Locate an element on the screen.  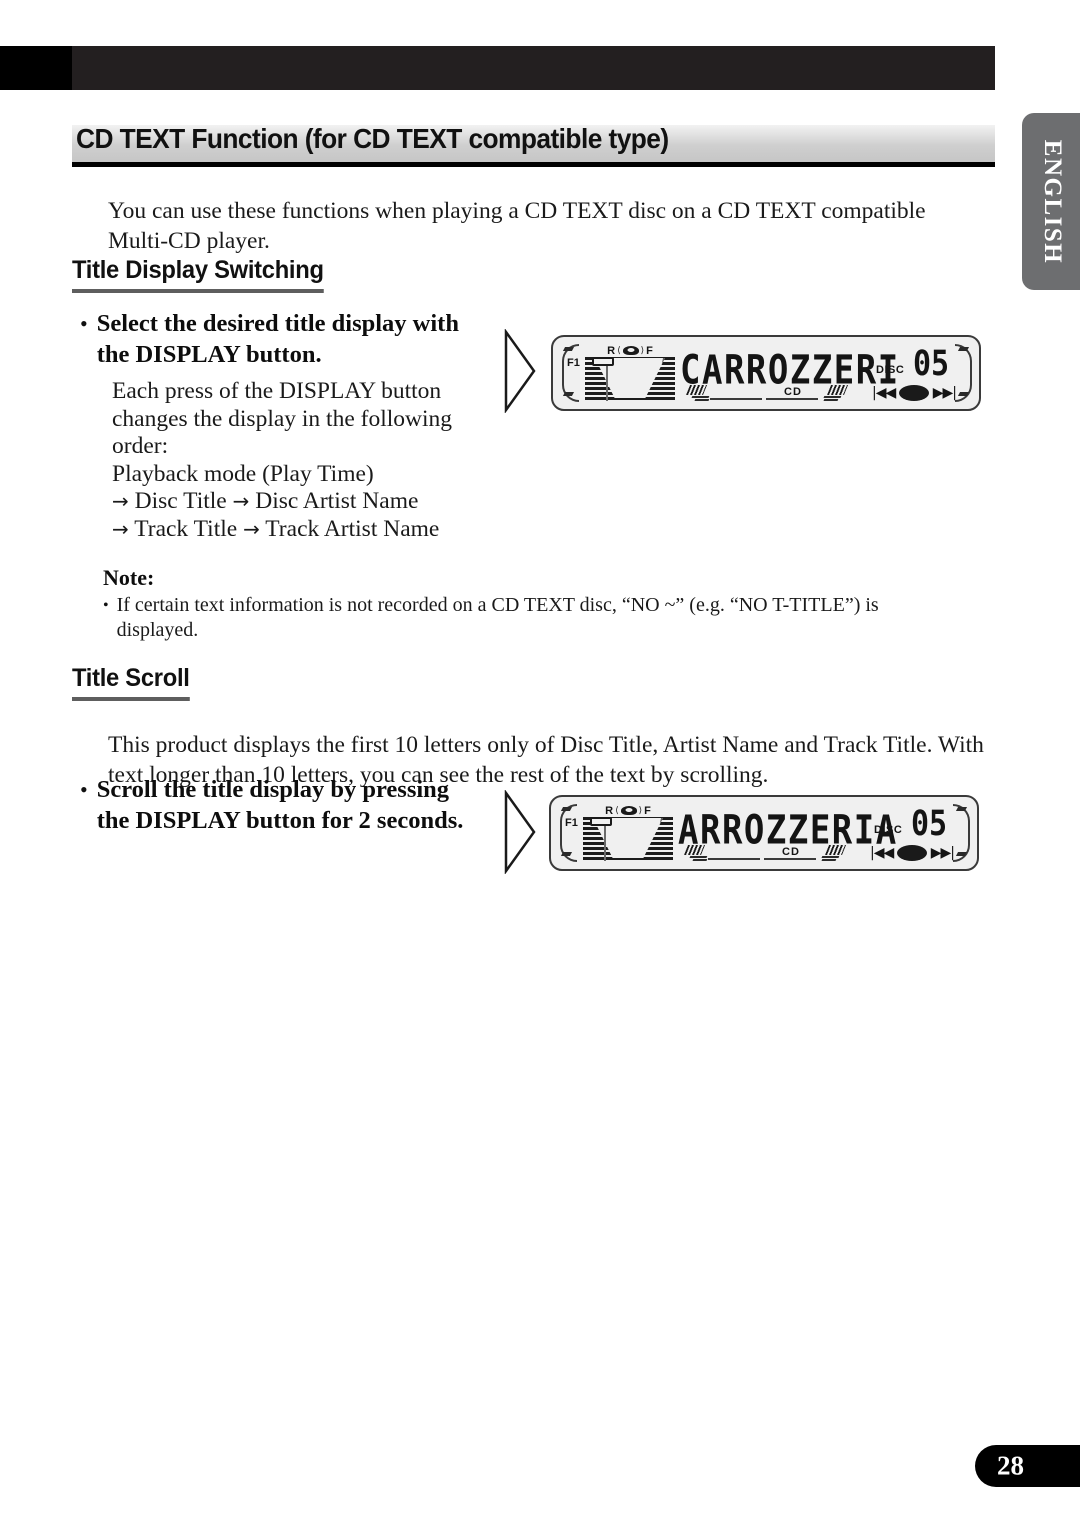
language-tab: ENGLISH is located at coordinates (1051, 201).